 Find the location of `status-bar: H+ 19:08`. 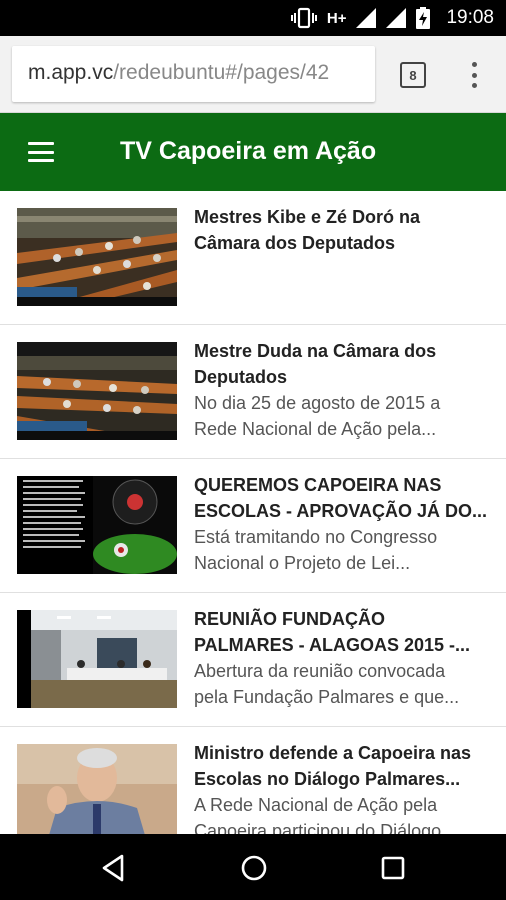

status-bar: H+ 19:08 is located at coordinates (253, 18).